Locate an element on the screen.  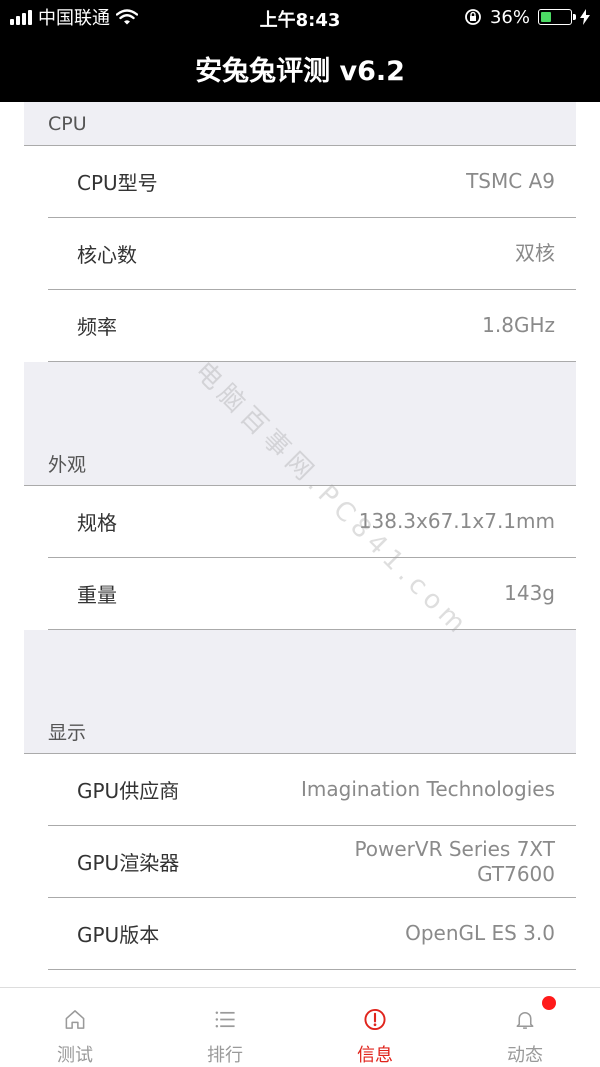
info-row-label: 频率 is located at coordinates (97, 327).